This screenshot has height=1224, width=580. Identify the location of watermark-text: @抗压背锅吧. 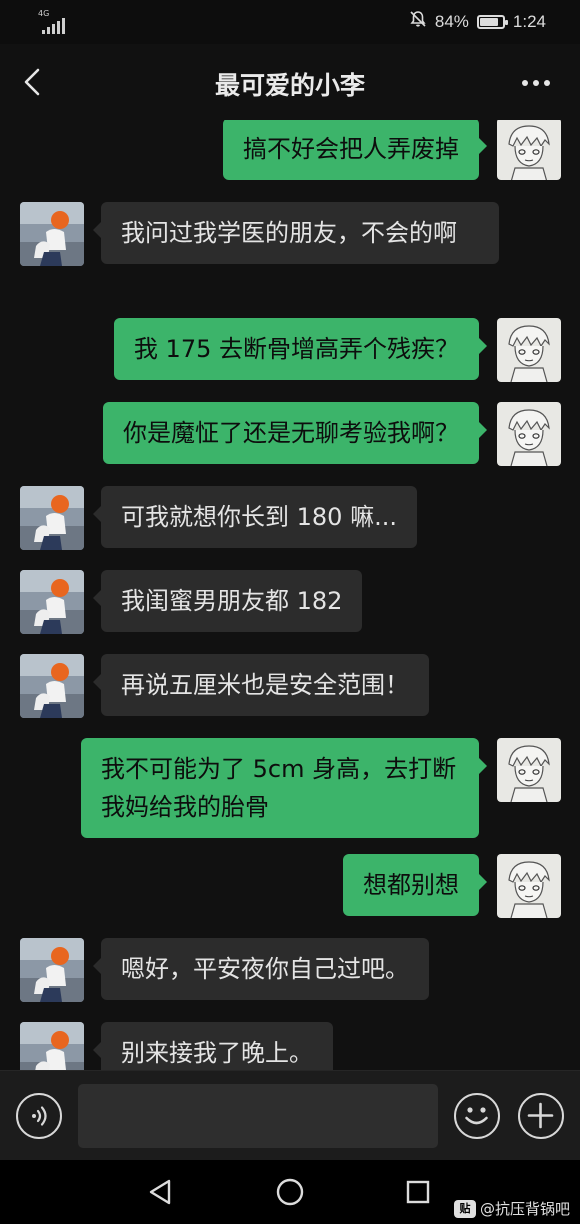
(524, 1209).